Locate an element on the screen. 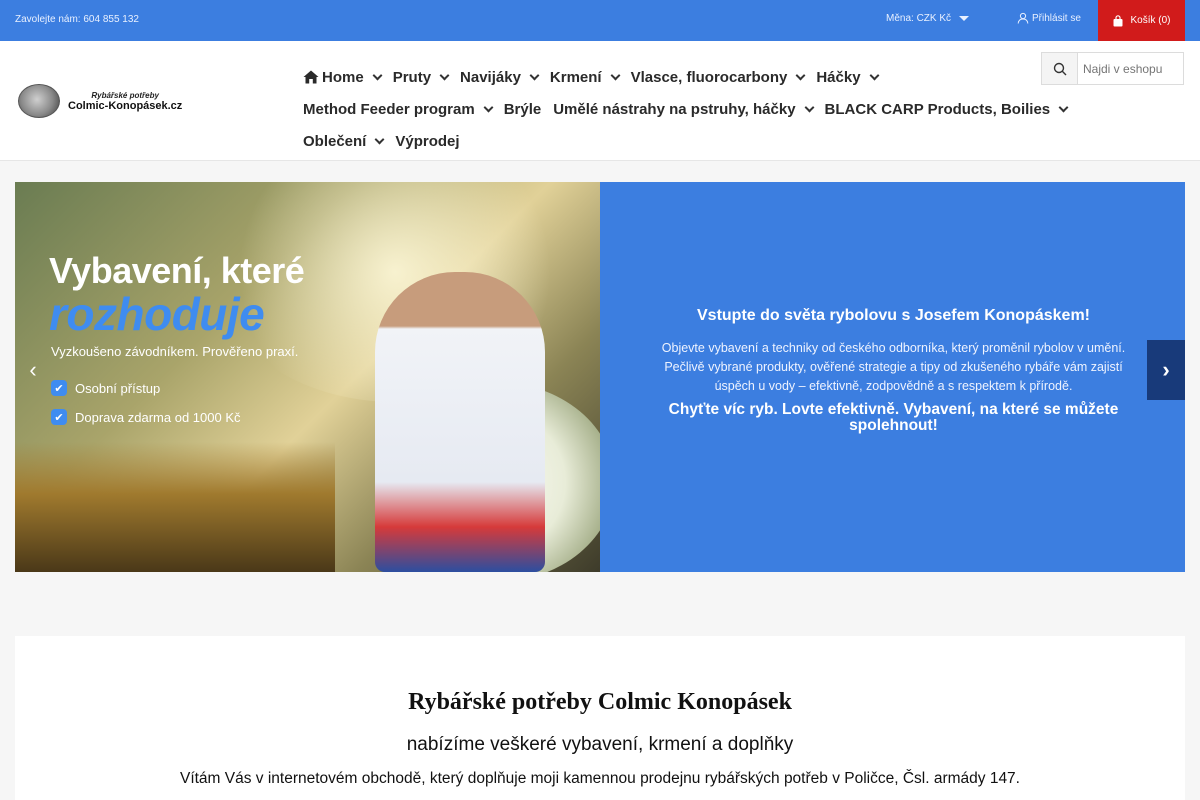 The width and height of the screenshot is (1200, 800). nav-item-bryle: Brýle is located at coordinates (523, 109).